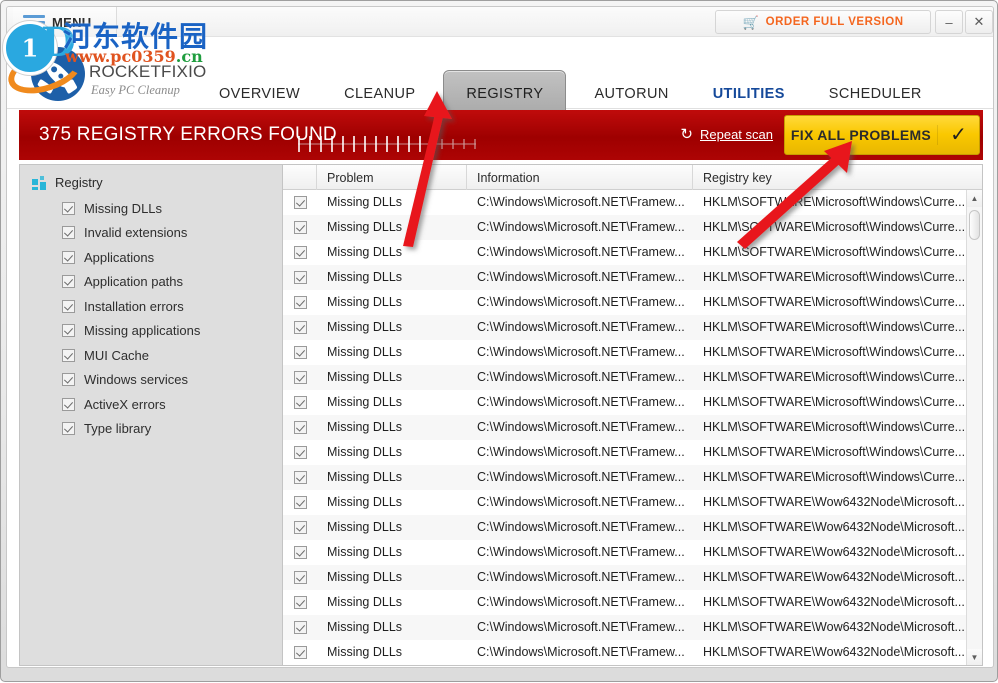 The image size is (998, 683). I want to click on sidebar-item: Missing DLLs, so click(151, 208).